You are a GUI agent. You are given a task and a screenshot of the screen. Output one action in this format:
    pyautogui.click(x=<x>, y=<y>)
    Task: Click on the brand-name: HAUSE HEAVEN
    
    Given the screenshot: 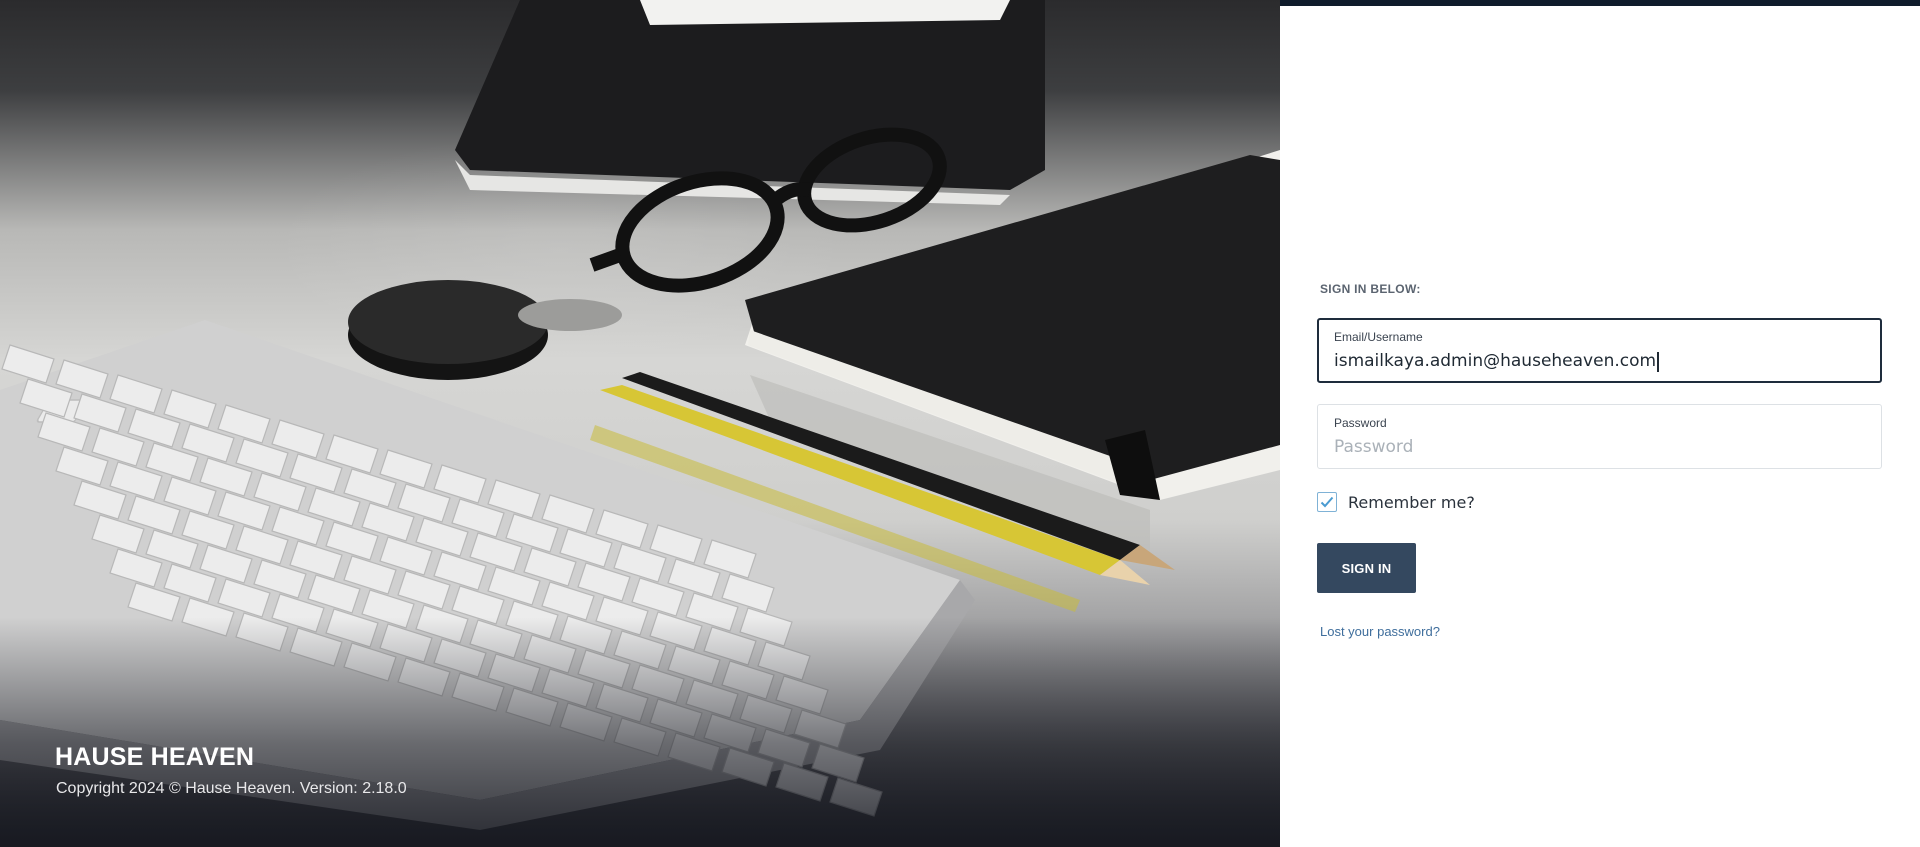 What is the action you would take?
    pyautogui.click(x=155, y=757)
    